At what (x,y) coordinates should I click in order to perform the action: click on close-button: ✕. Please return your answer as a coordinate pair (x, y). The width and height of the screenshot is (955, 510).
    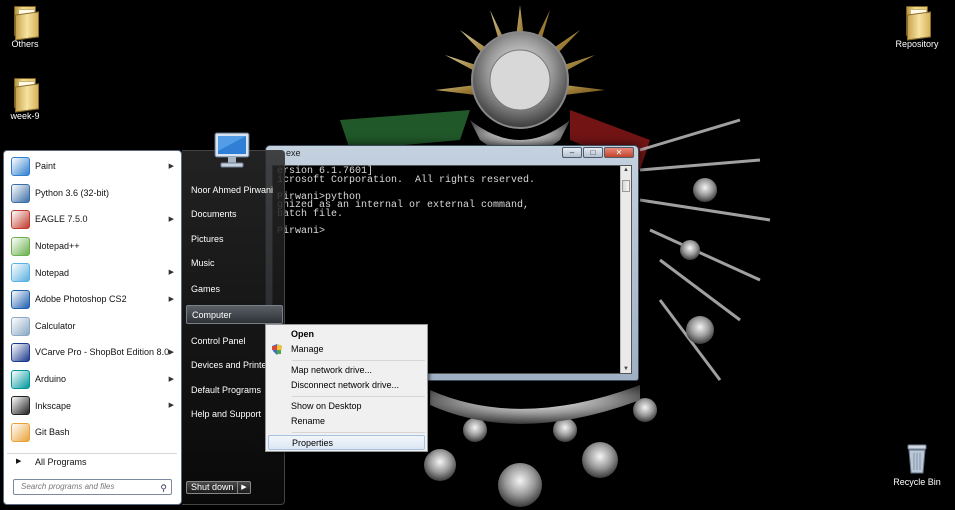
    Looking at the image, I should click on (619, 152).